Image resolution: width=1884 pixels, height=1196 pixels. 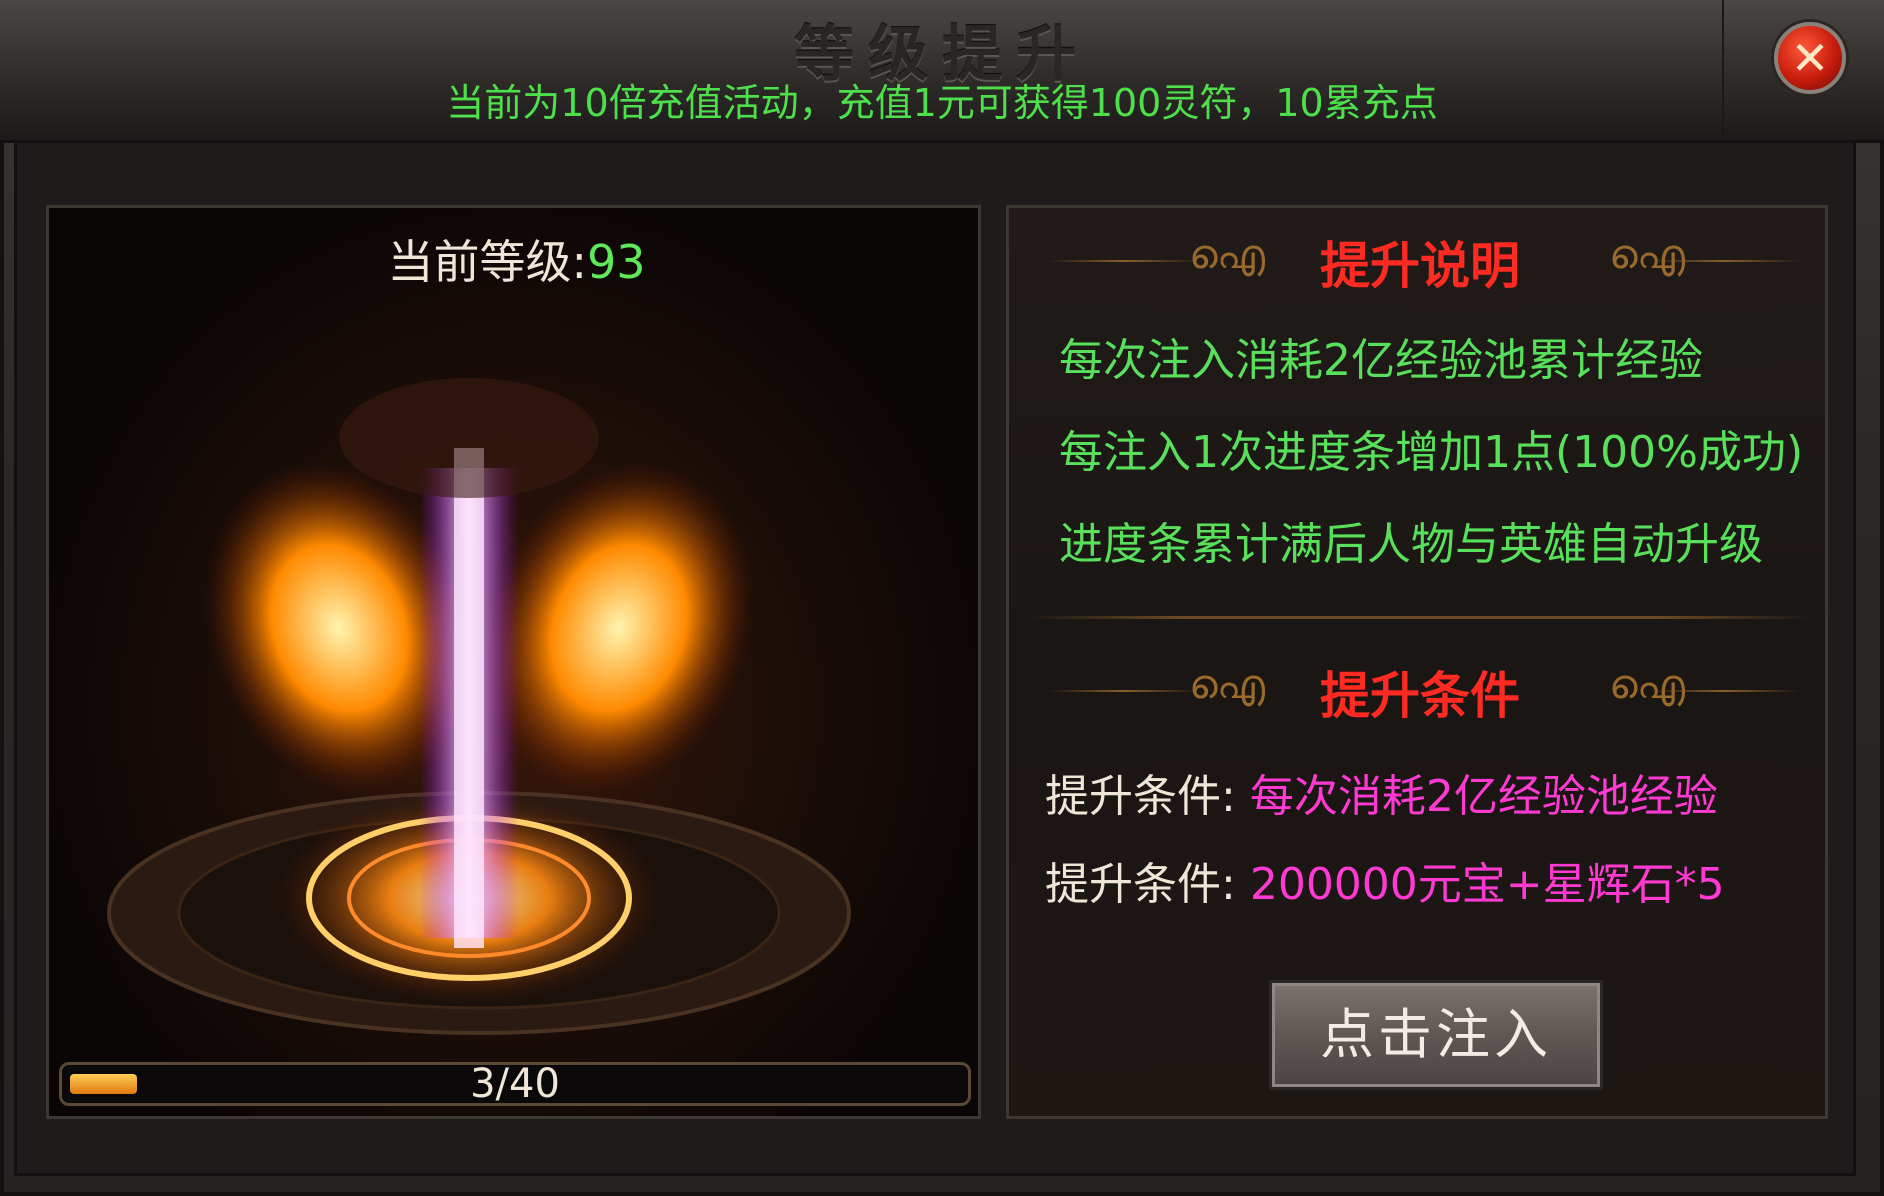 I want to click on progress-bar: 3/40, so click(x=515, y=1084).